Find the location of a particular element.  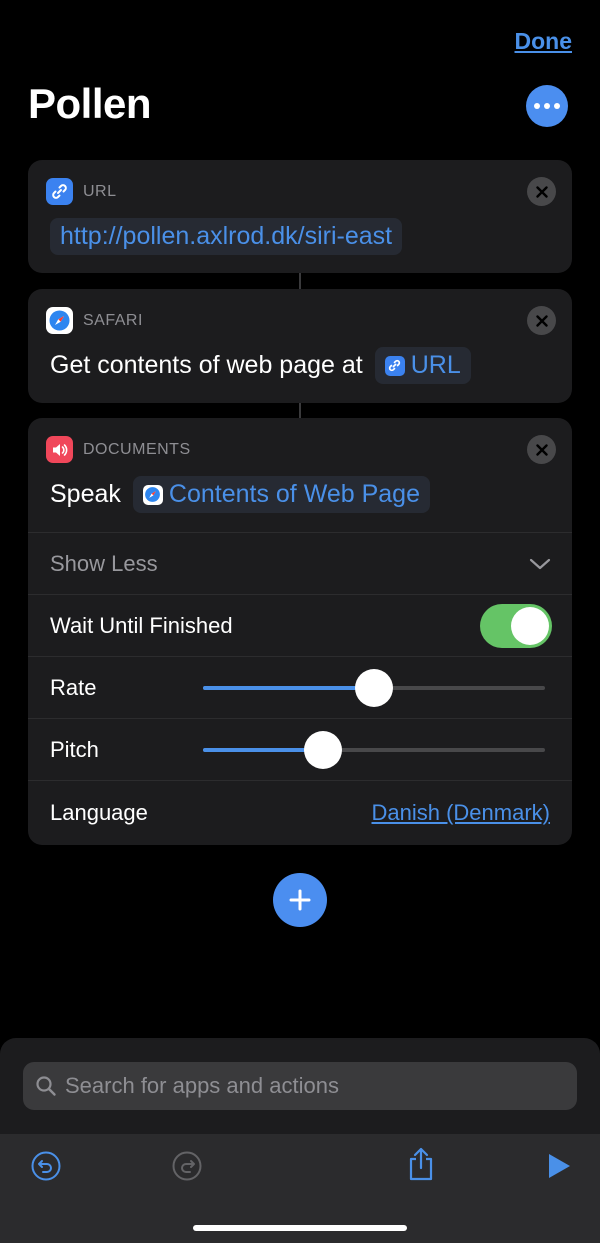

search-placeholder: Search for apps and actions is located at coordinates (202, 1085).